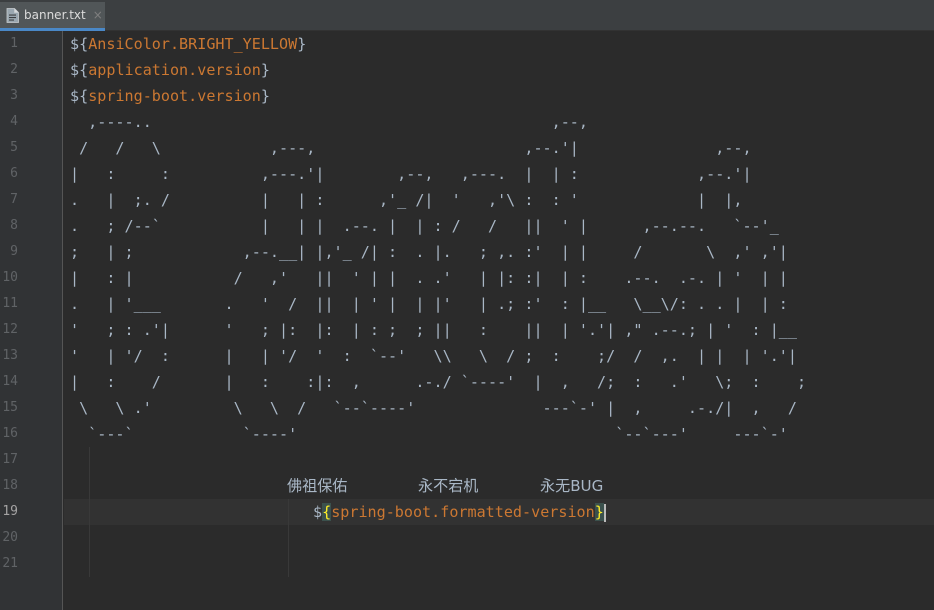  I want to click on line-number: 11, so click(10, 303).